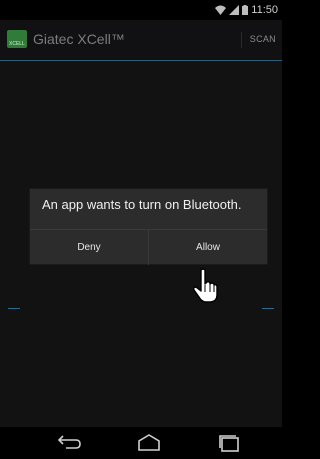 The image size is (320, 459). I want to click on battery-icon, so click(245, 10).